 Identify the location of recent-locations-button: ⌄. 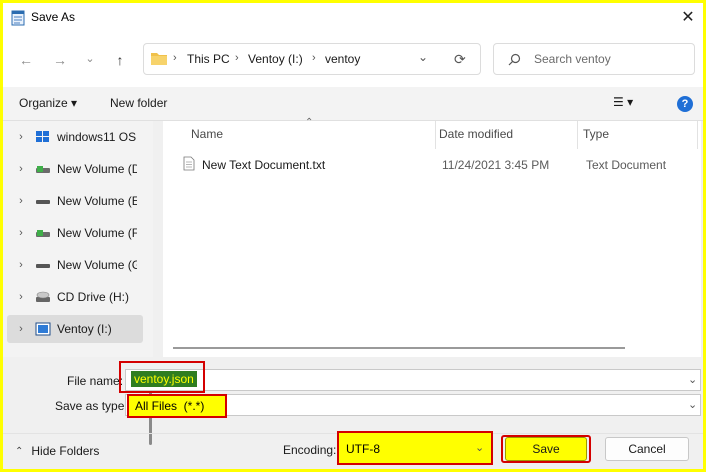
(90, 58).